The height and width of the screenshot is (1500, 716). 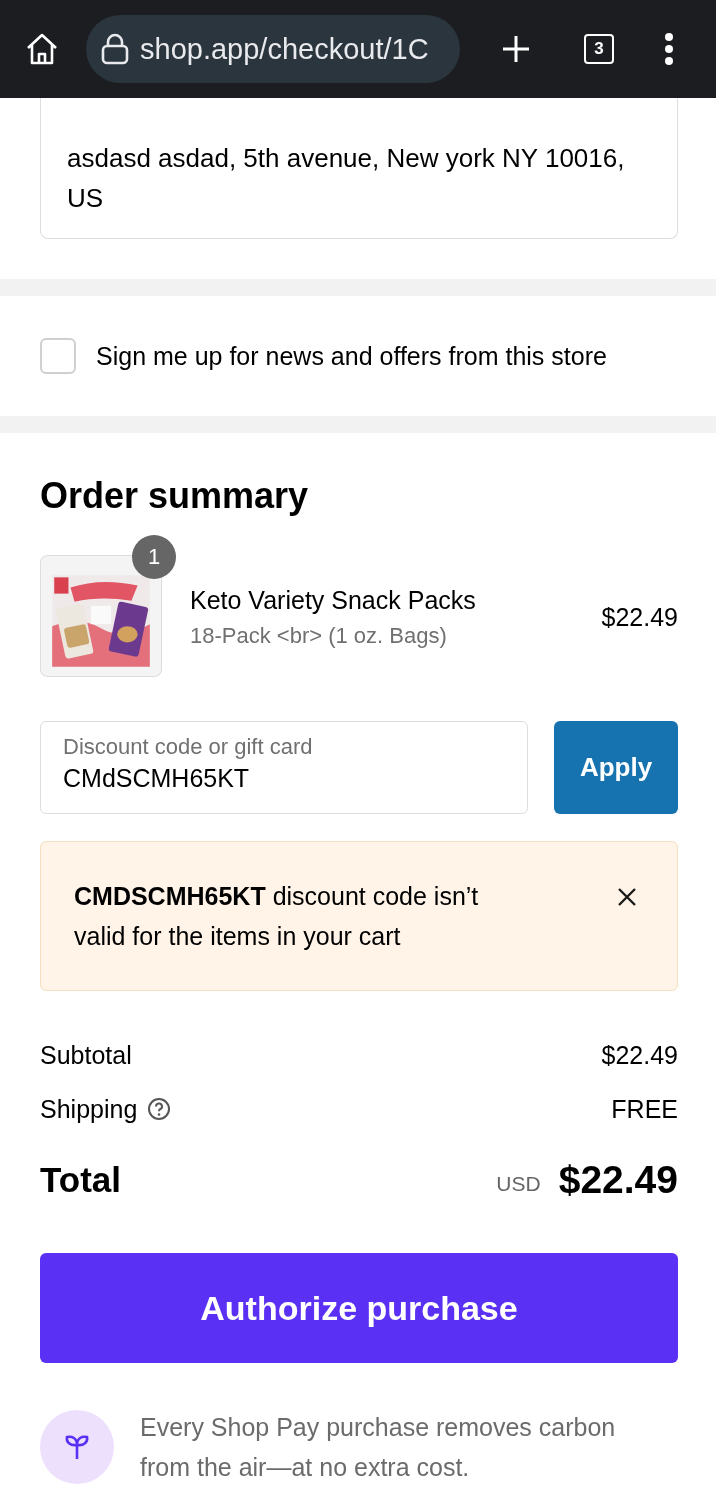 What do you see at coordinates (284, 767) in the screenshot?
I see `discount-code-field: Discount code or gift card CMdSCMH65KT` at bounding box center [284, 767].